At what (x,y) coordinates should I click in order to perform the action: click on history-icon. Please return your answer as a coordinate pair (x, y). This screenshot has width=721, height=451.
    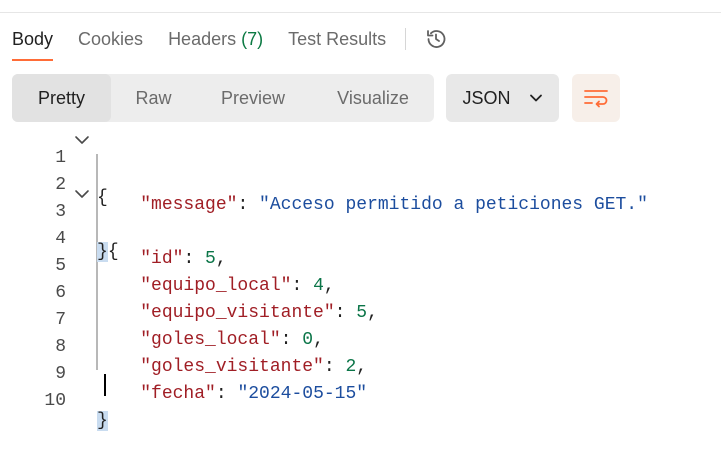
    Looking at the image, I should click on (436, 39).